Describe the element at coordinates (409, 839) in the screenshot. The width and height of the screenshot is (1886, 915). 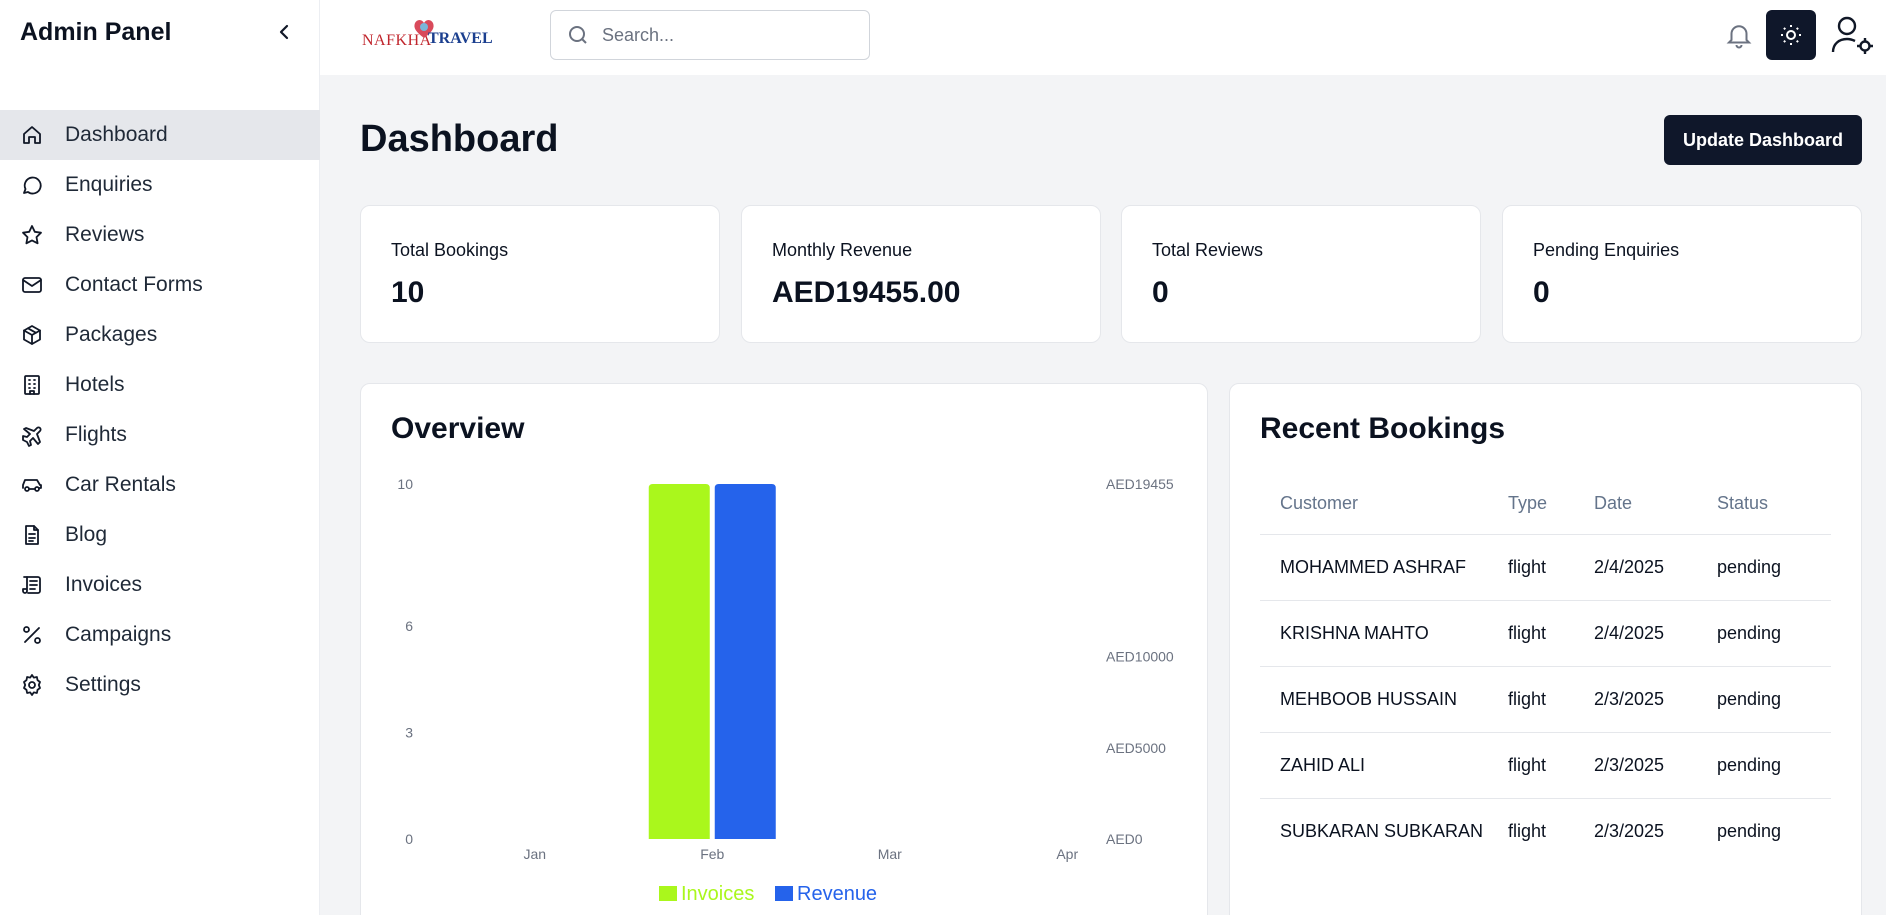
I see `y-axis-left-tick-label: 0` at that location.